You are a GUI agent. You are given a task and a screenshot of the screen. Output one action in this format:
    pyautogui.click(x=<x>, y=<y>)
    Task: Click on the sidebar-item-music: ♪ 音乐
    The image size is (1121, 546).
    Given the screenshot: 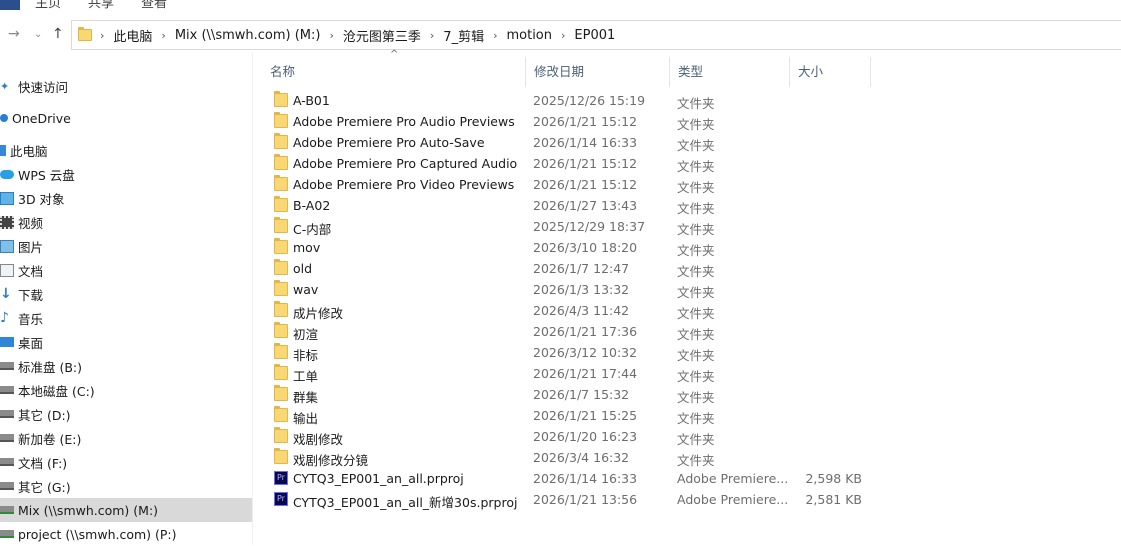 What is the action you would take?
    pyautogui.click(x=126, y=318)
    